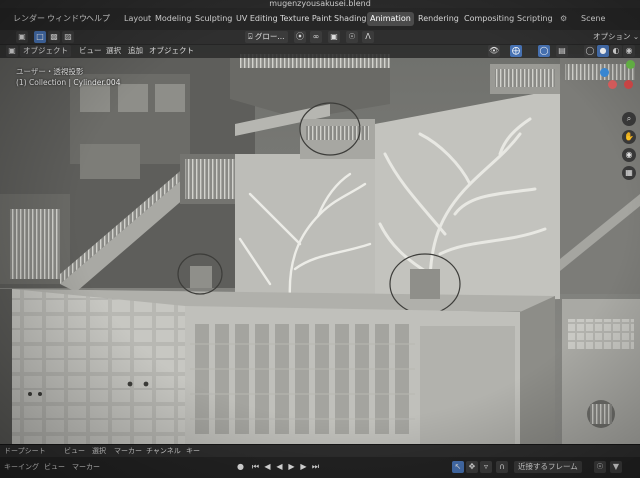 The height and width of the screenshot is (478, 640). I want to click on falloff-icon: Λ, so click(368, 37).